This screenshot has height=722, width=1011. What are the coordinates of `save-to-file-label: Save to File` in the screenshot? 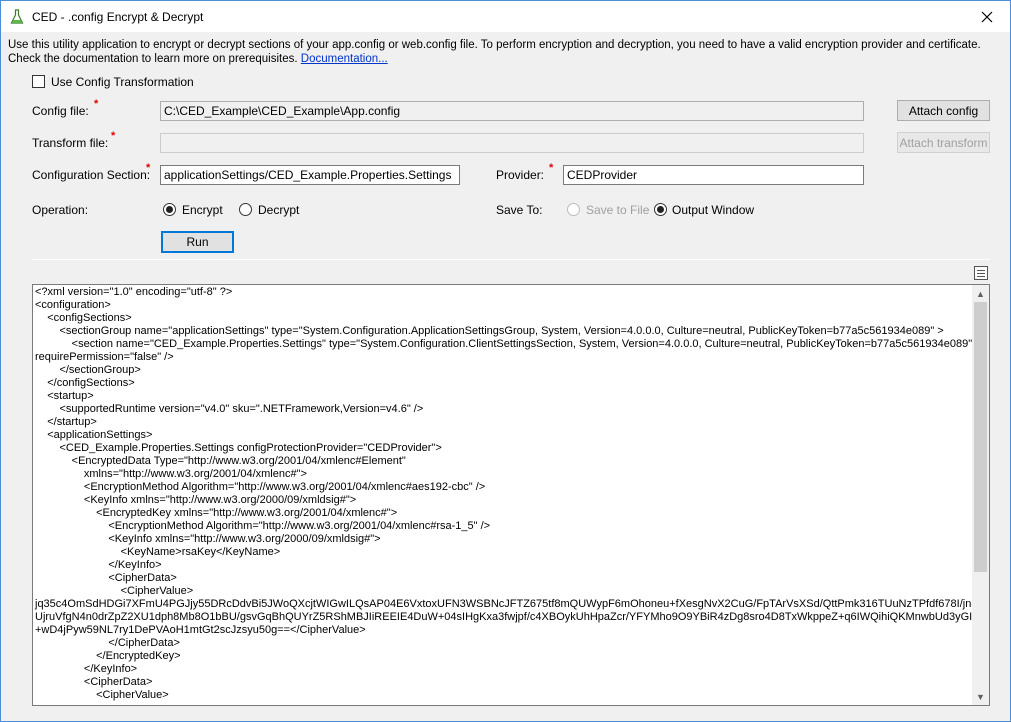 It's located at (618, 210).